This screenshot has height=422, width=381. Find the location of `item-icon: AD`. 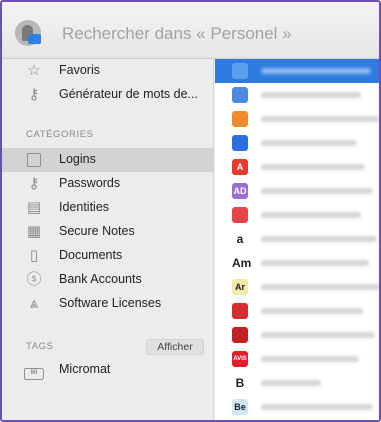

item-icon: AD is located at coordinates (240, 191).